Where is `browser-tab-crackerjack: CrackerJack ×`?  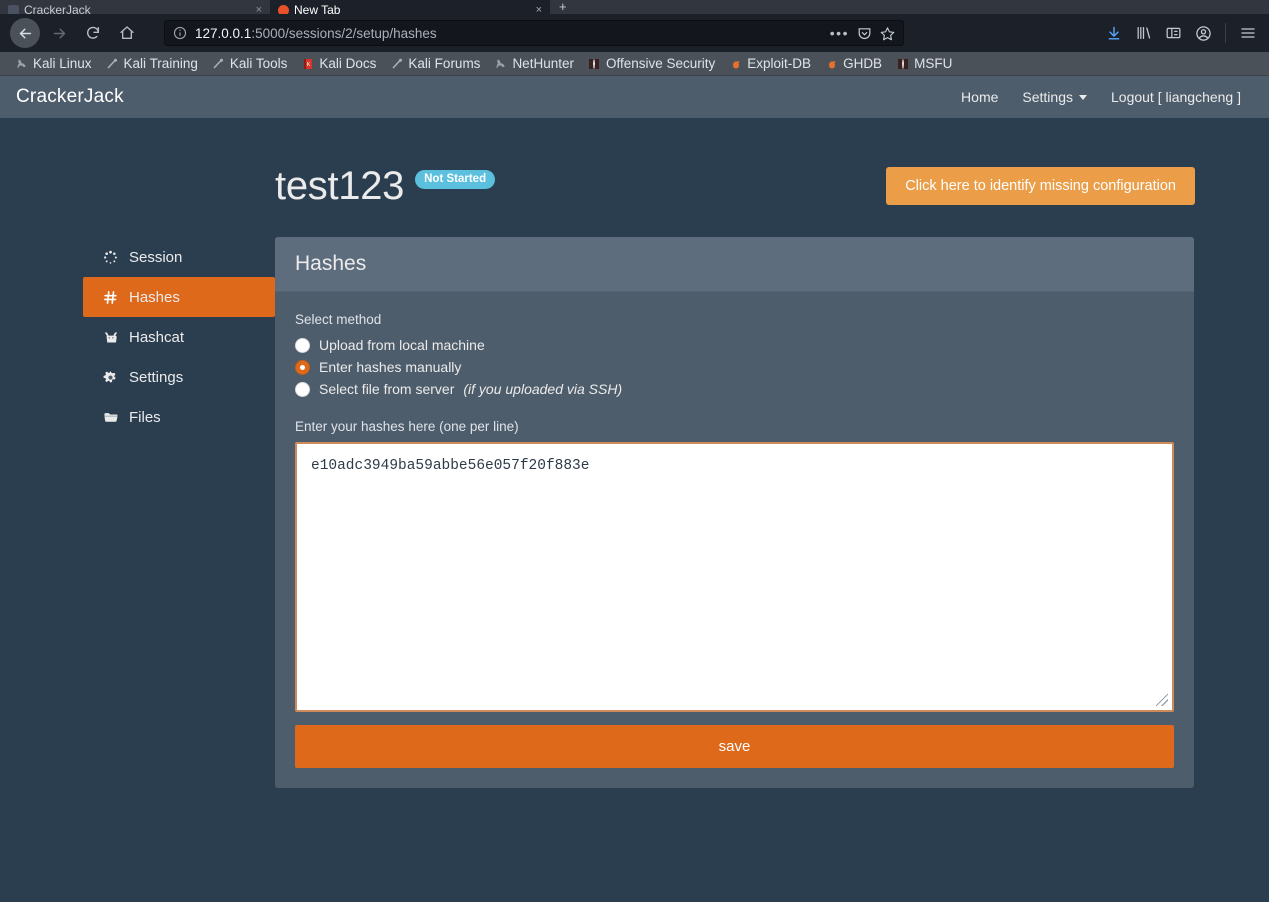 browser-tab-crackerjack: CrackerJack × is located at coordinates (135, 7).